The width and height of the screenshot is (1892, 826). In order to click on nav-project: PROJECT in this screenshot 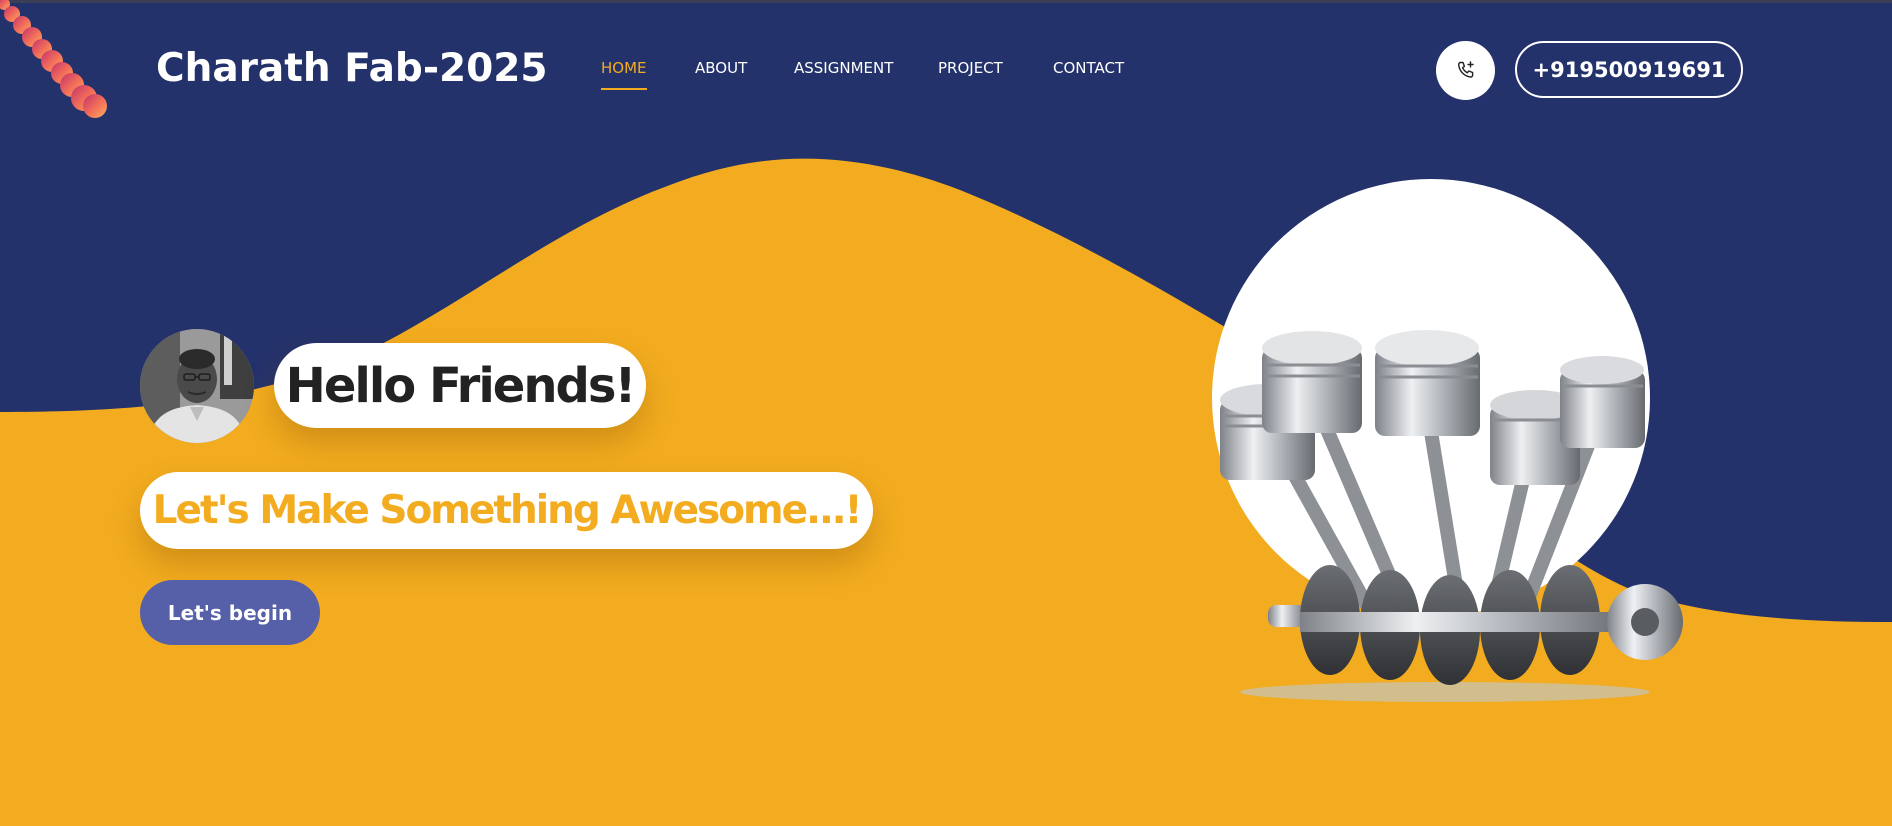, I will do `click(970, 68)`.